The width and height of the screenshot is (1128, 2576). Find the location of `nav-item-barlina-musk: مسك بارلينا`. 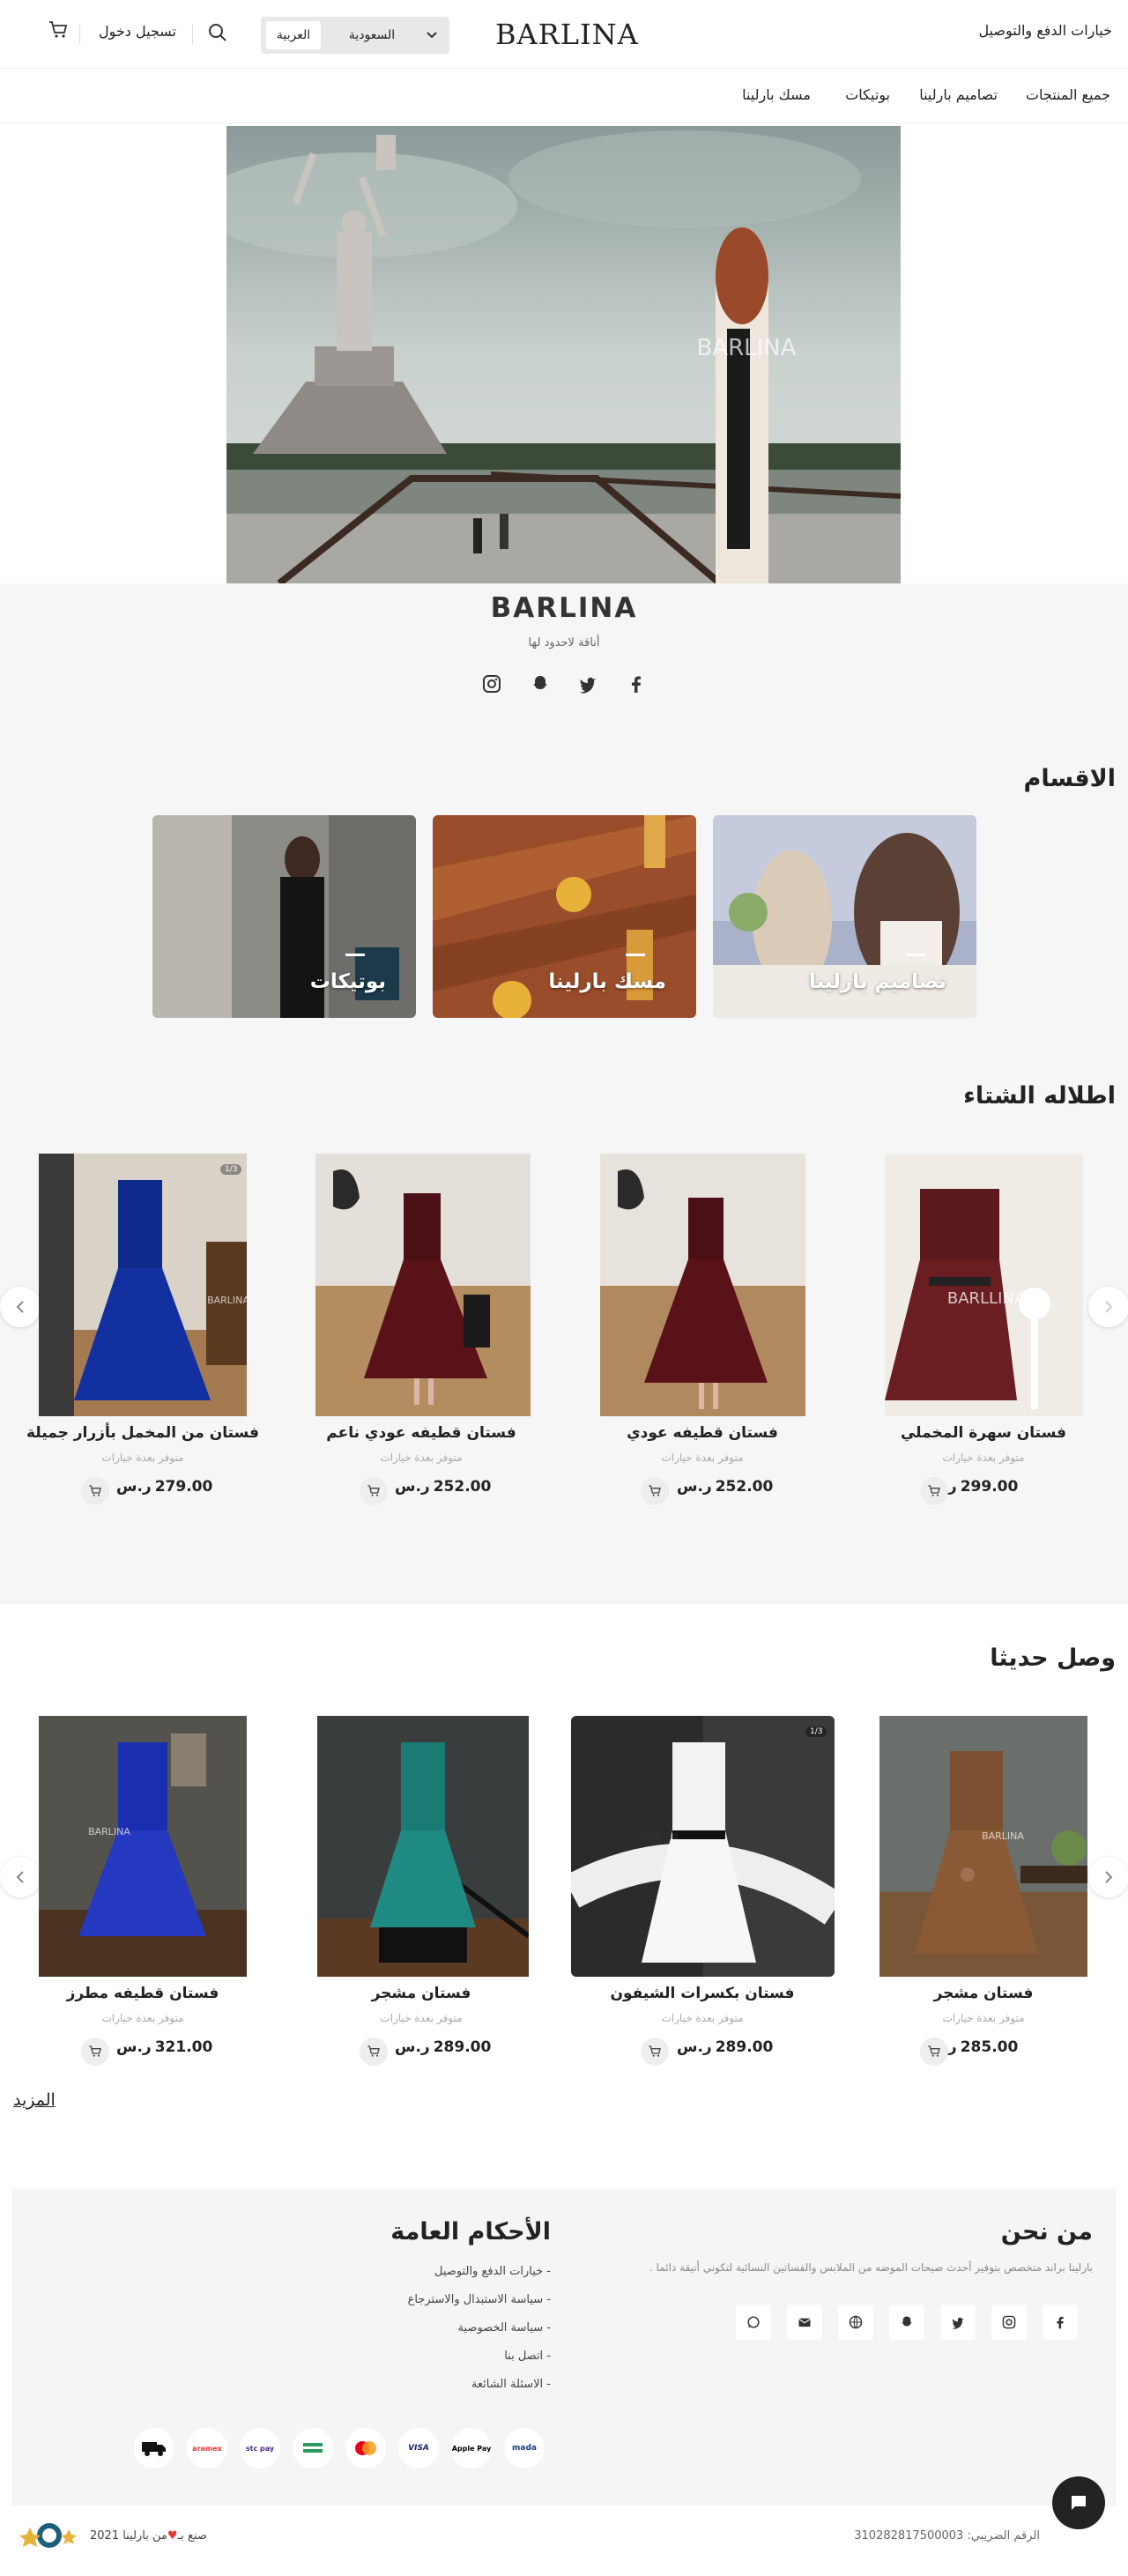

nav-item-barlina-musk: مسك بارلينا is located at coordinates (777, 94).